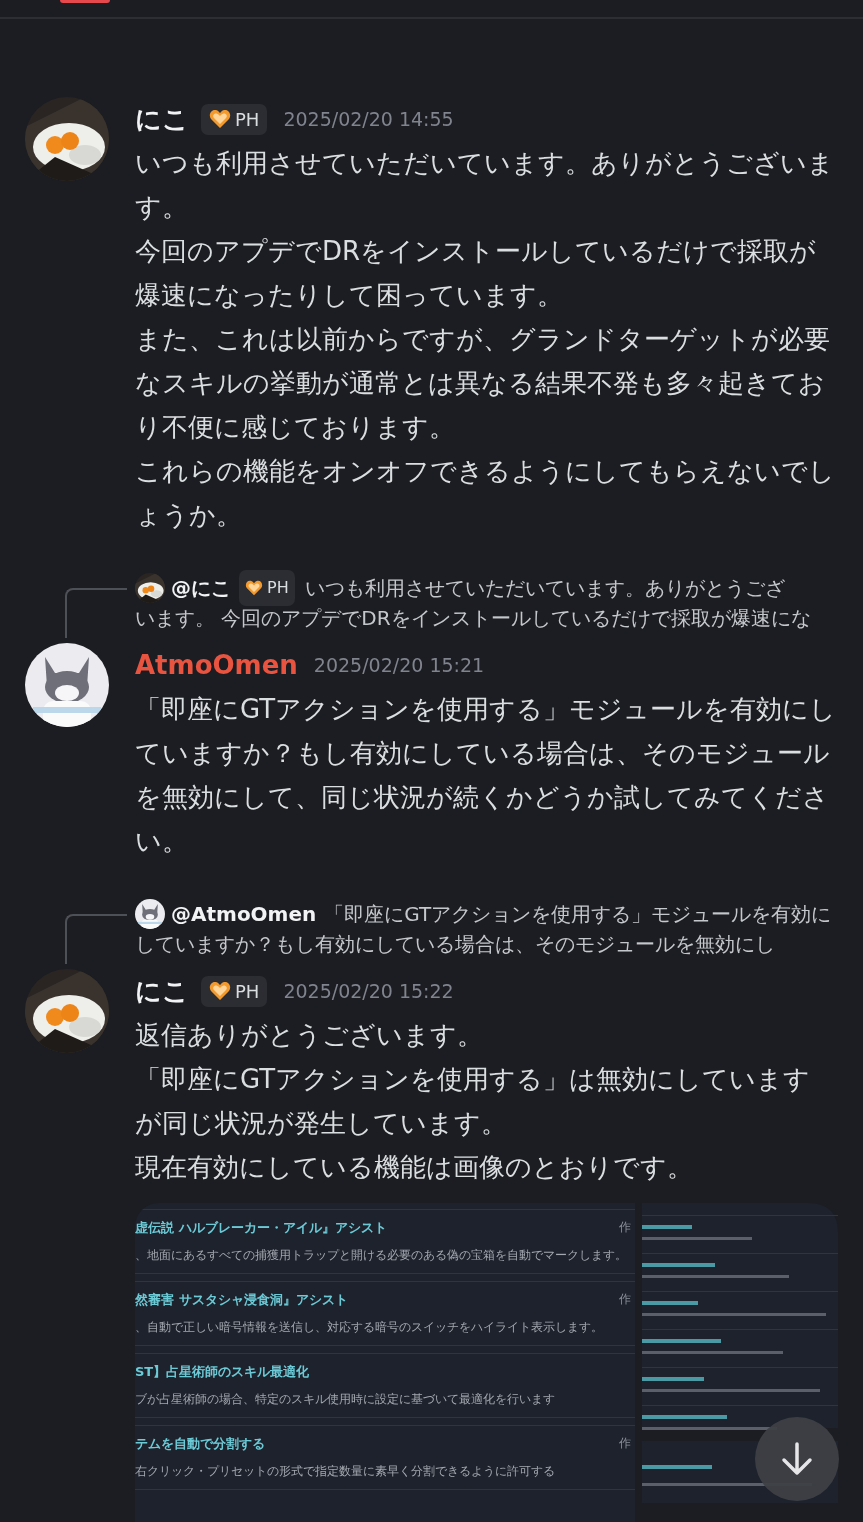  What do you see at coordinates (369, 1327) in the screenshot?
I see `setting-description: 、自動で正しい暗号情報を送信し、対応する暗号のスイッチをハイライト表示します。` at bounding box center [369, 1327].